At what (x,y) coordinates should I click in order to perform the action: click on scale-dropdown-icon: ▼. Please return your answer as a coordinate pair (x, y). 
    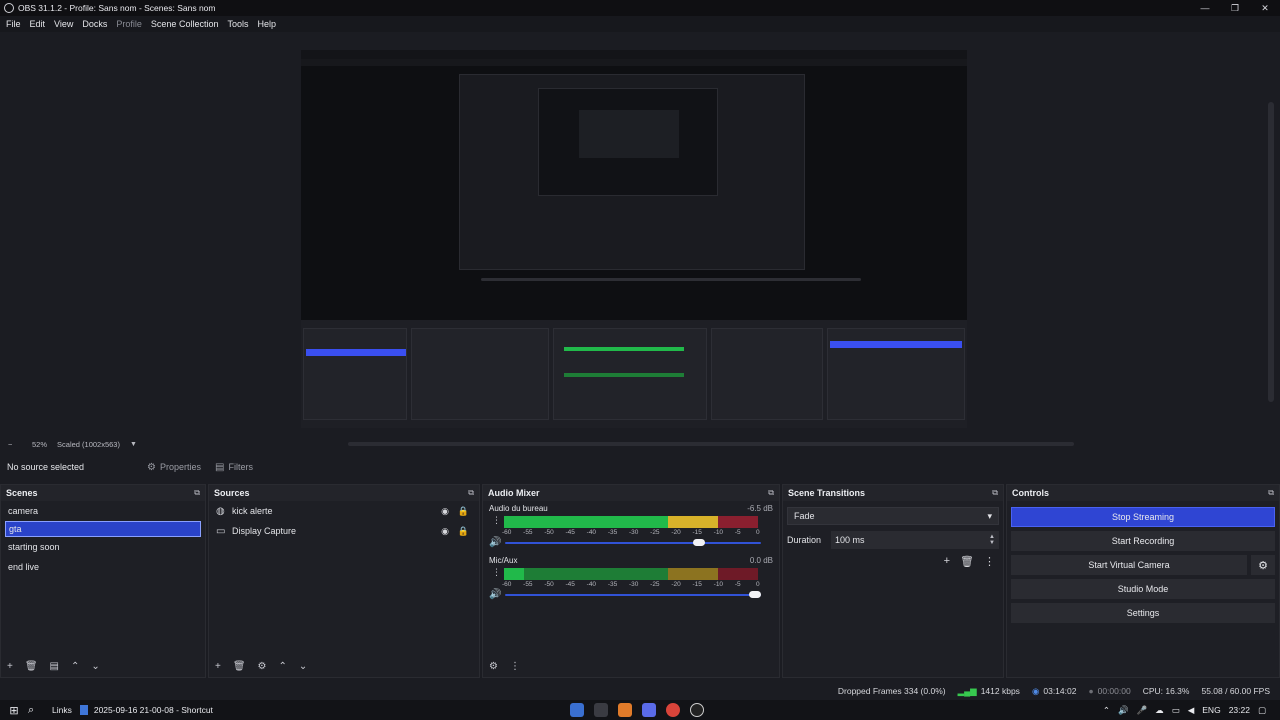
    Looking at the image, I should click on (133, 444).